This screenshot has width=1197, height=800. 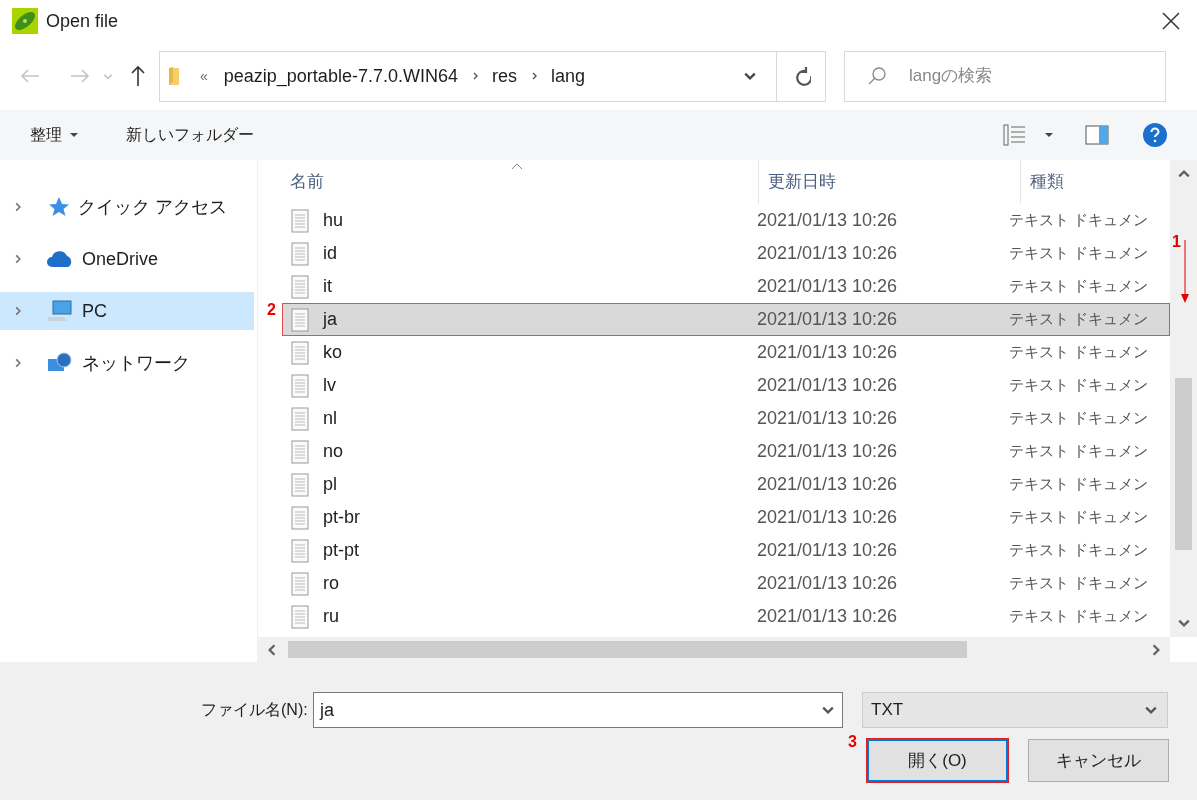 I want to click on close-icon, so click(x=1171, y=21).